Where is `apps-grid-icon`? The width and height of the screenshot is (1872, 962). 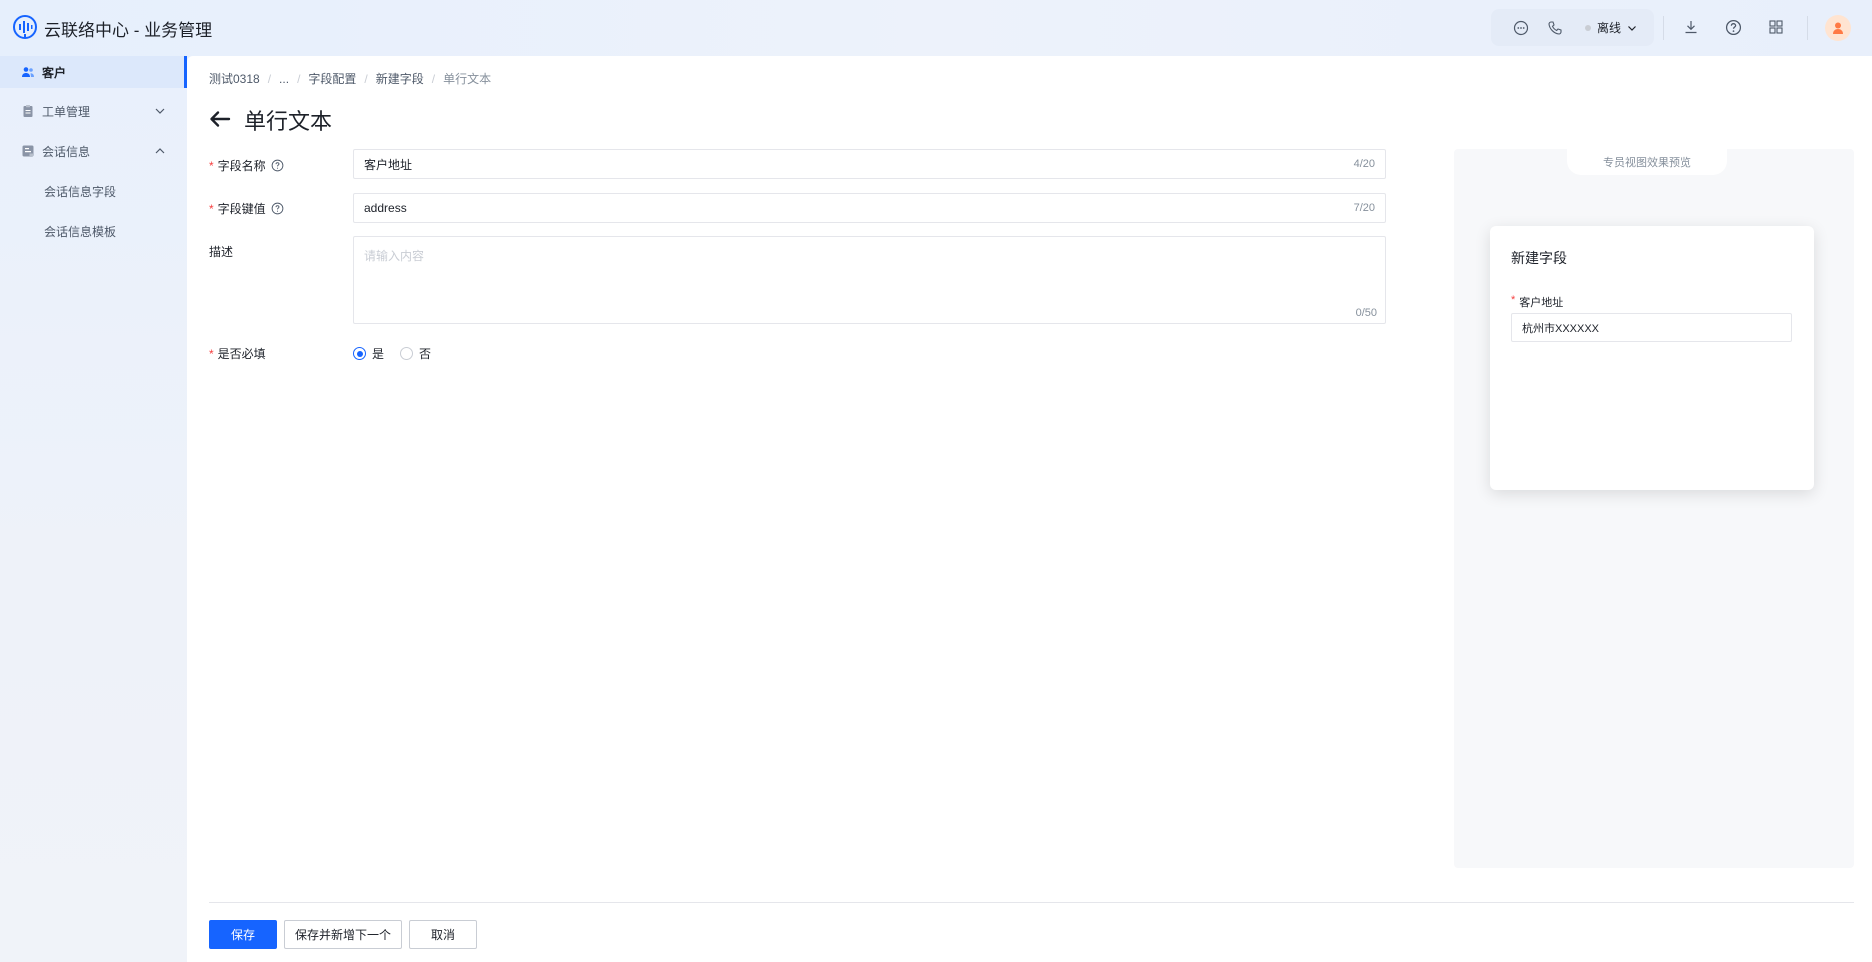 apps-grid-icon is located at coordinates (1776, 27).